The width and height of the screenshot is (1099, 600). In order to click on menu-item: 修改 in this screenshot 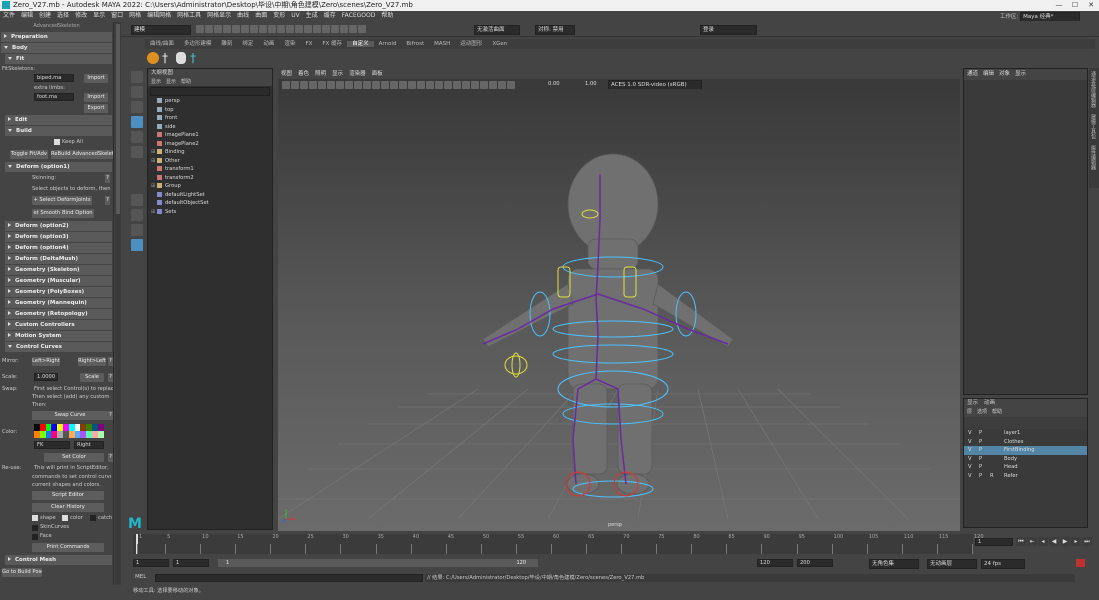, I will do `click(81, 15)`.